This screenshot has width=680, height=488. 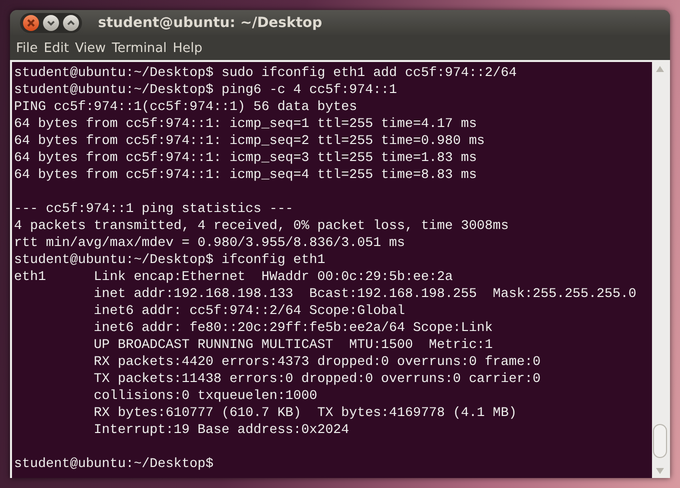 What do you see at coordinates (305, 412) in the screenshot?
I see `terminal-line: RX bytes:610777 (610.7 KB) TX bytes:4169778 (4.1 MB)` at bounding box center [305, 412].